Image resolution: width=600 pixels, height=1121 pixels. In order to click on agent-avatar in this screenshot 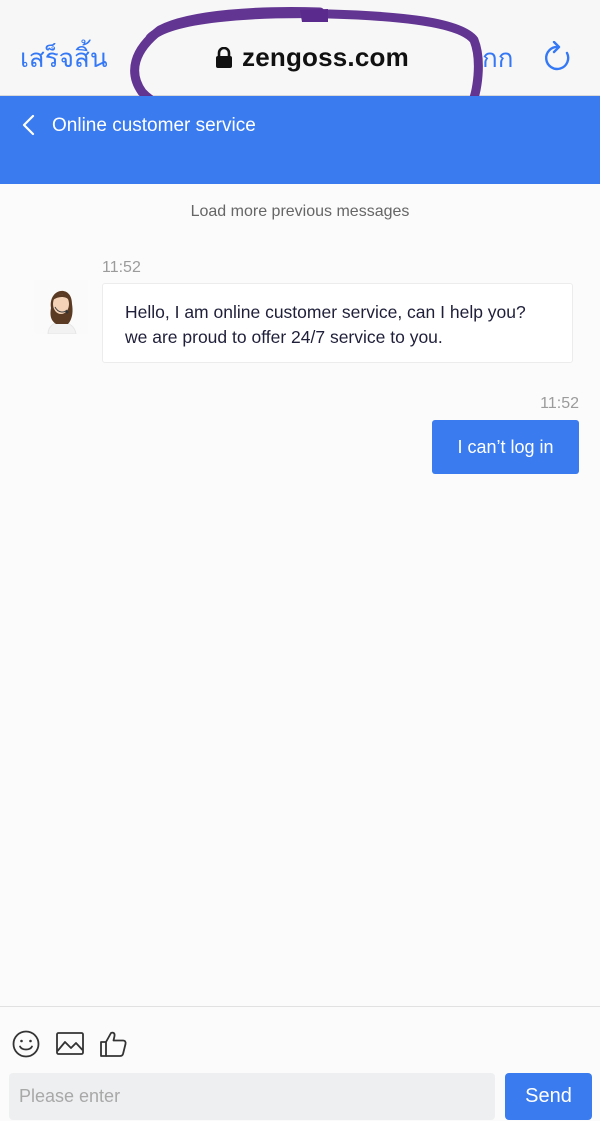, I will do `click(61, 307)`.